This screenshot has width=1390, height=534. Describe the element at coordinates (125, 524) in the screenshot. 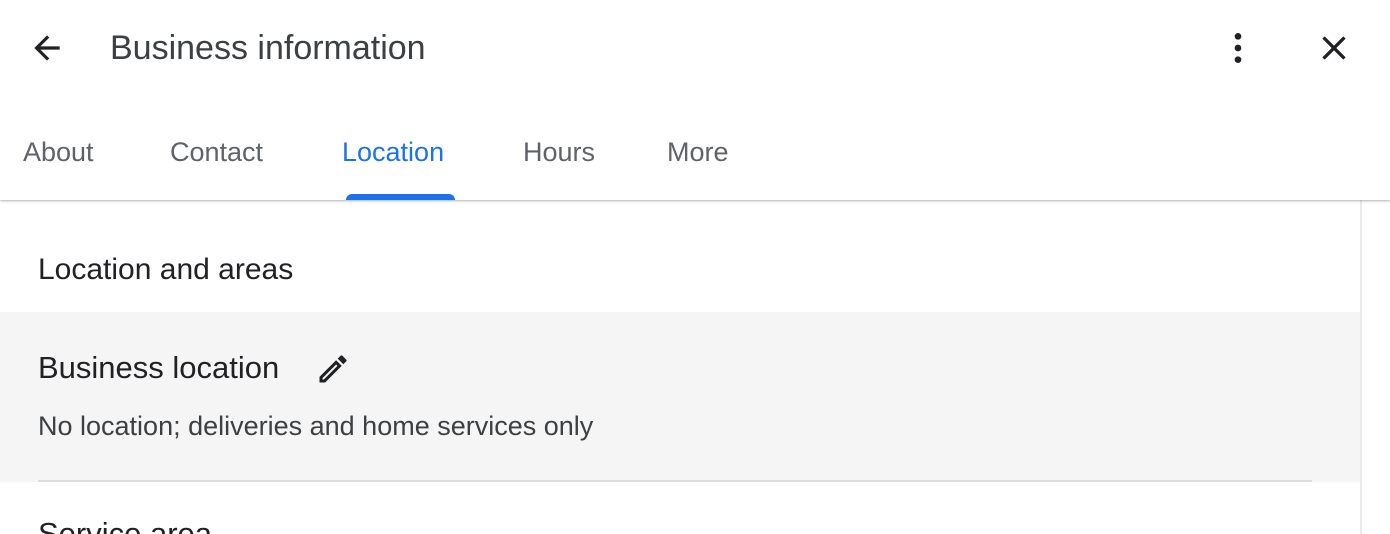

I see `service-area-label: Service area` at that location.